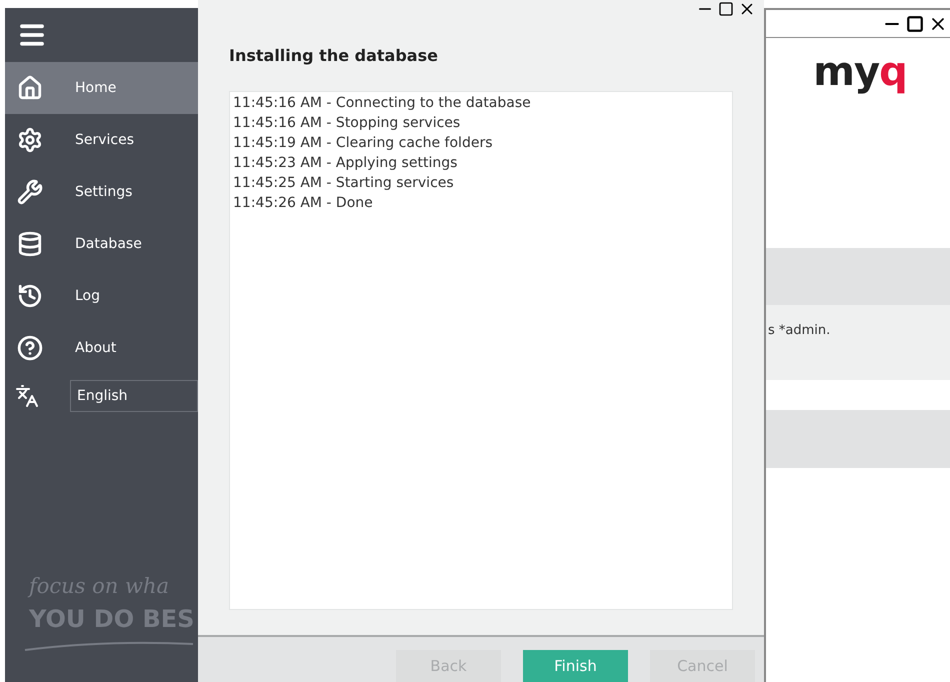  What do you see at coordinates (101, 192) in the screenshot?
I see `sidebar-item: Settings` at bounding box center [101, 192].